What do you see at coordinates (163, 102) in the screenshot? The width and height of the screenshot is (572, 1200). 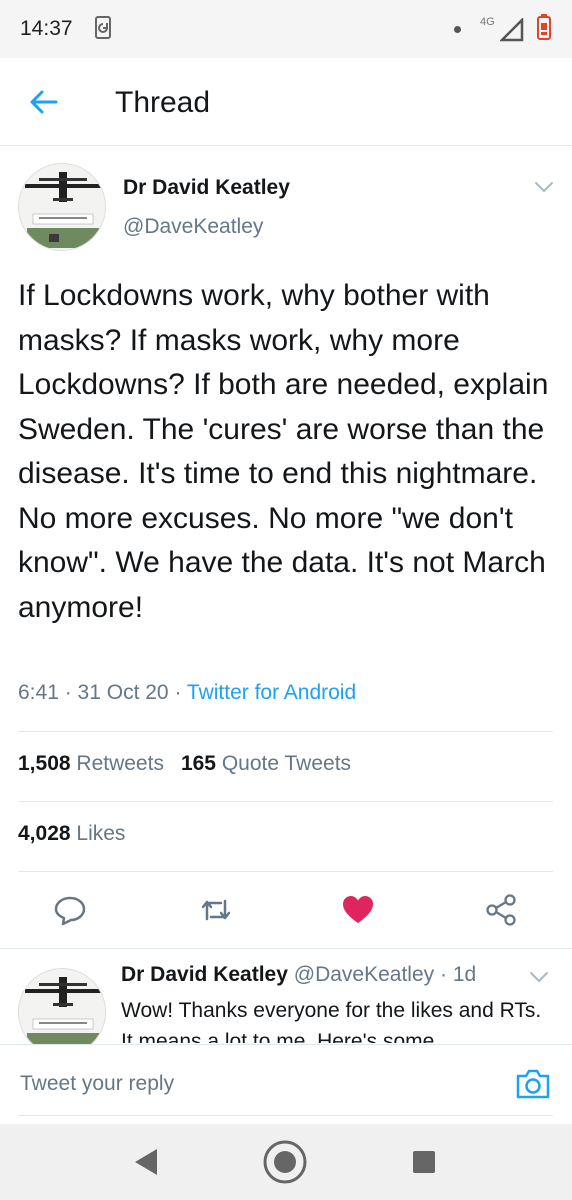 I see `page-title: Thread` at bounding box center [163, 102].